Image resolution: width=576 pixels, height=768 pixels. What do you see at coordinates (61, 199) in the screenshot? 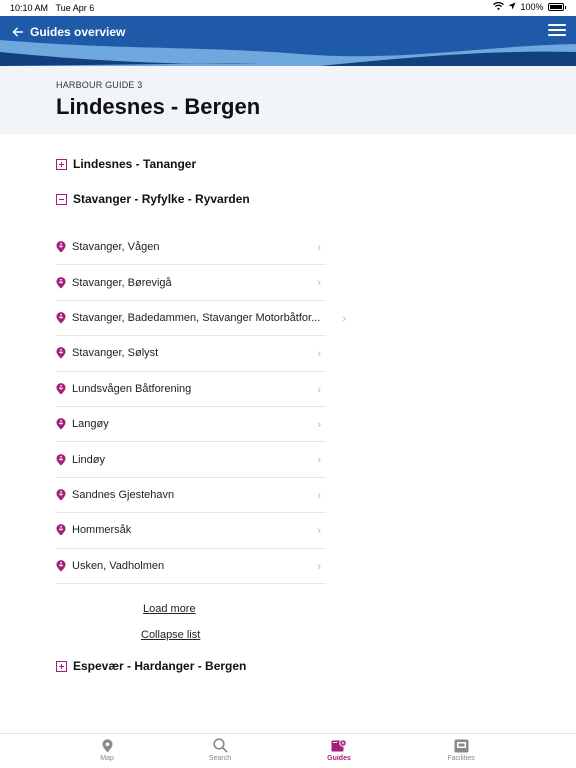
I see `collapse-minus-icon` at bounding box center [61, 199].